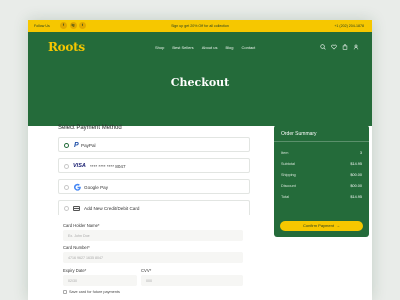  What do you see at coordinates (192, 280) in the screenshot?
I see `cvv-input` at bounding box center [192, 280].